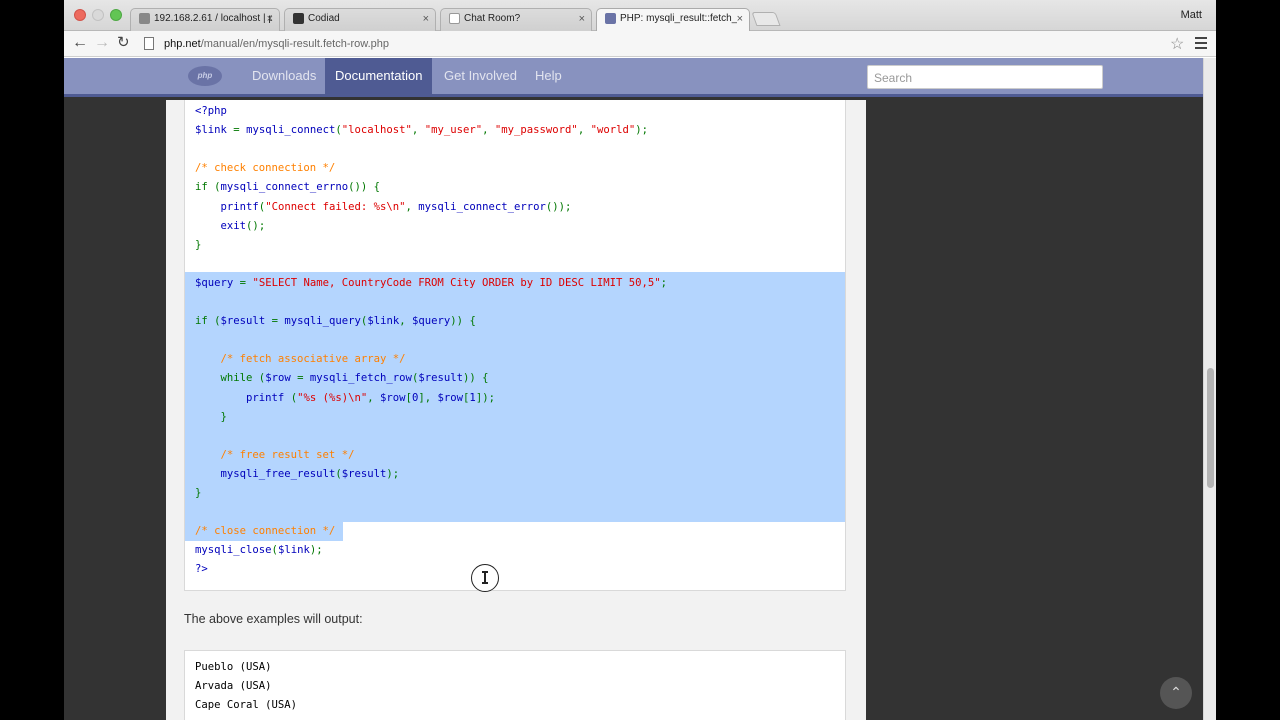 Image resolution: width=1280 pixels, height=720 pixels. Describe the element at coordinates (548, 77) in the screenshot. I see `nav-help: Help` at that location.